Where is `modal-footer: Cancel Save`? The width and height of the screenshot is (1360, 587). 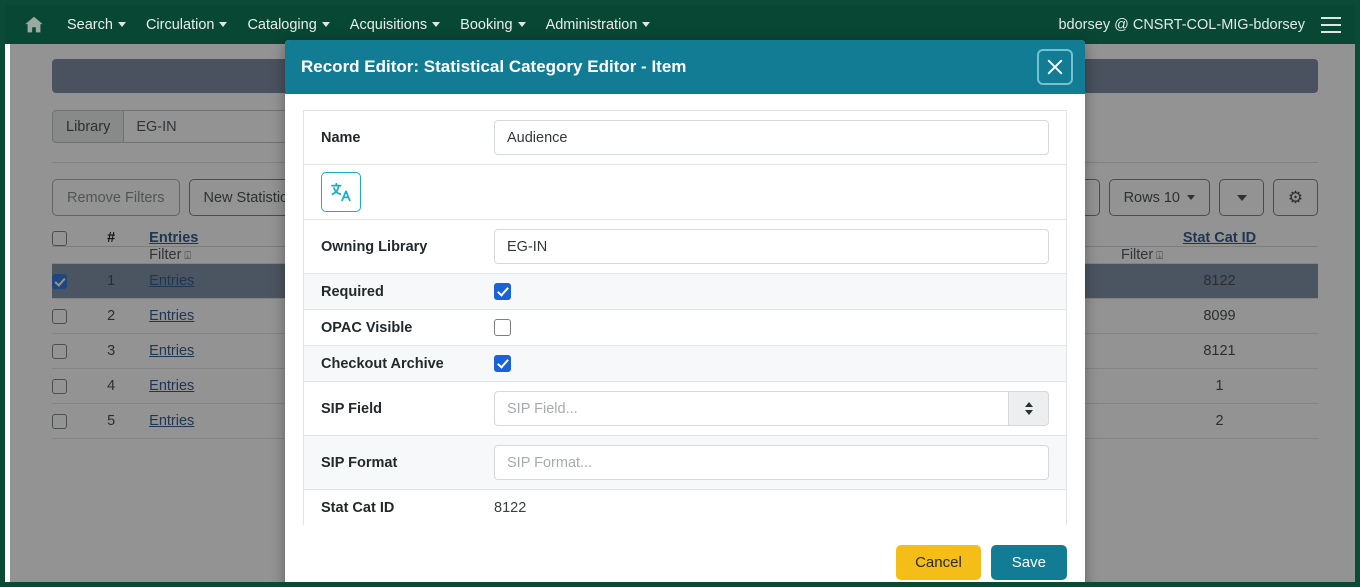
modal-footer: Cancel Save is located at coordinates (685, 553).